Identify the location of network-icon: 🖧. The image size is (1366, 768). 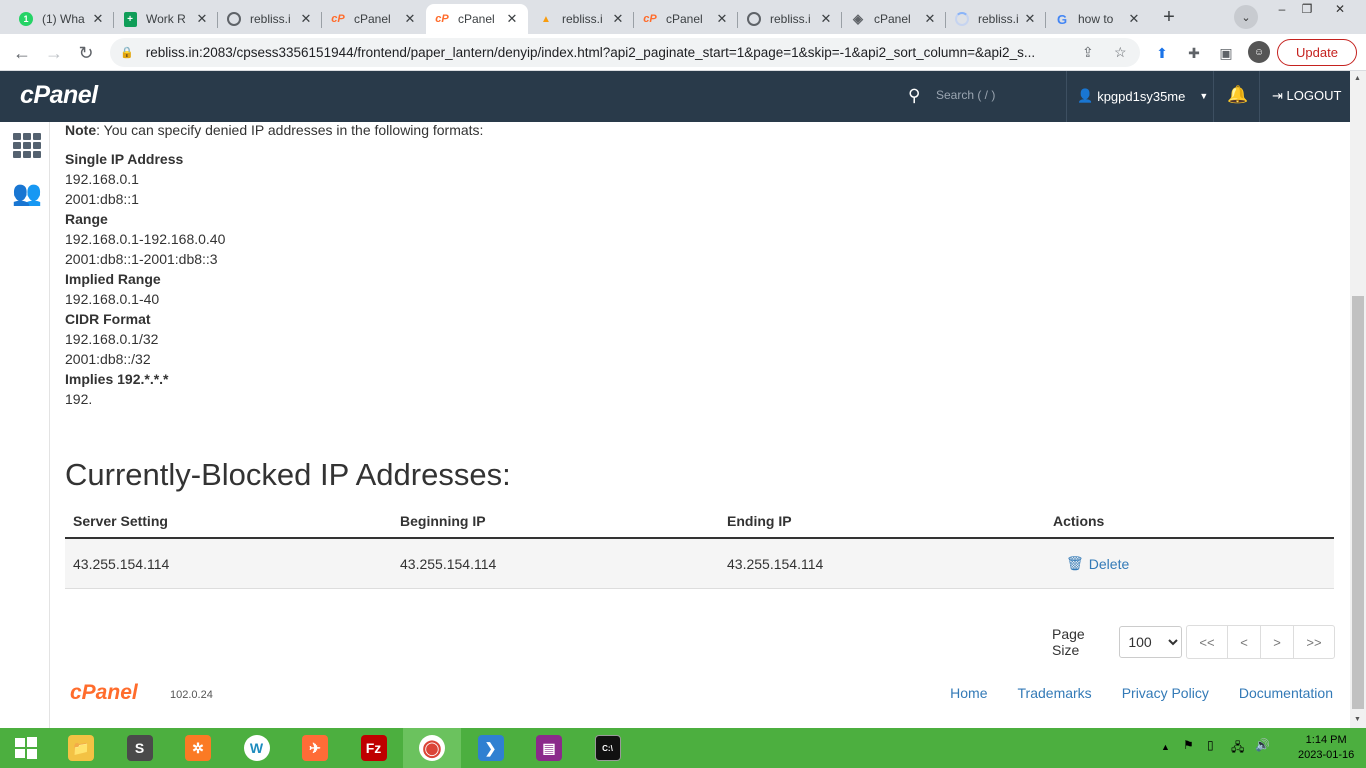
(1237, 748).